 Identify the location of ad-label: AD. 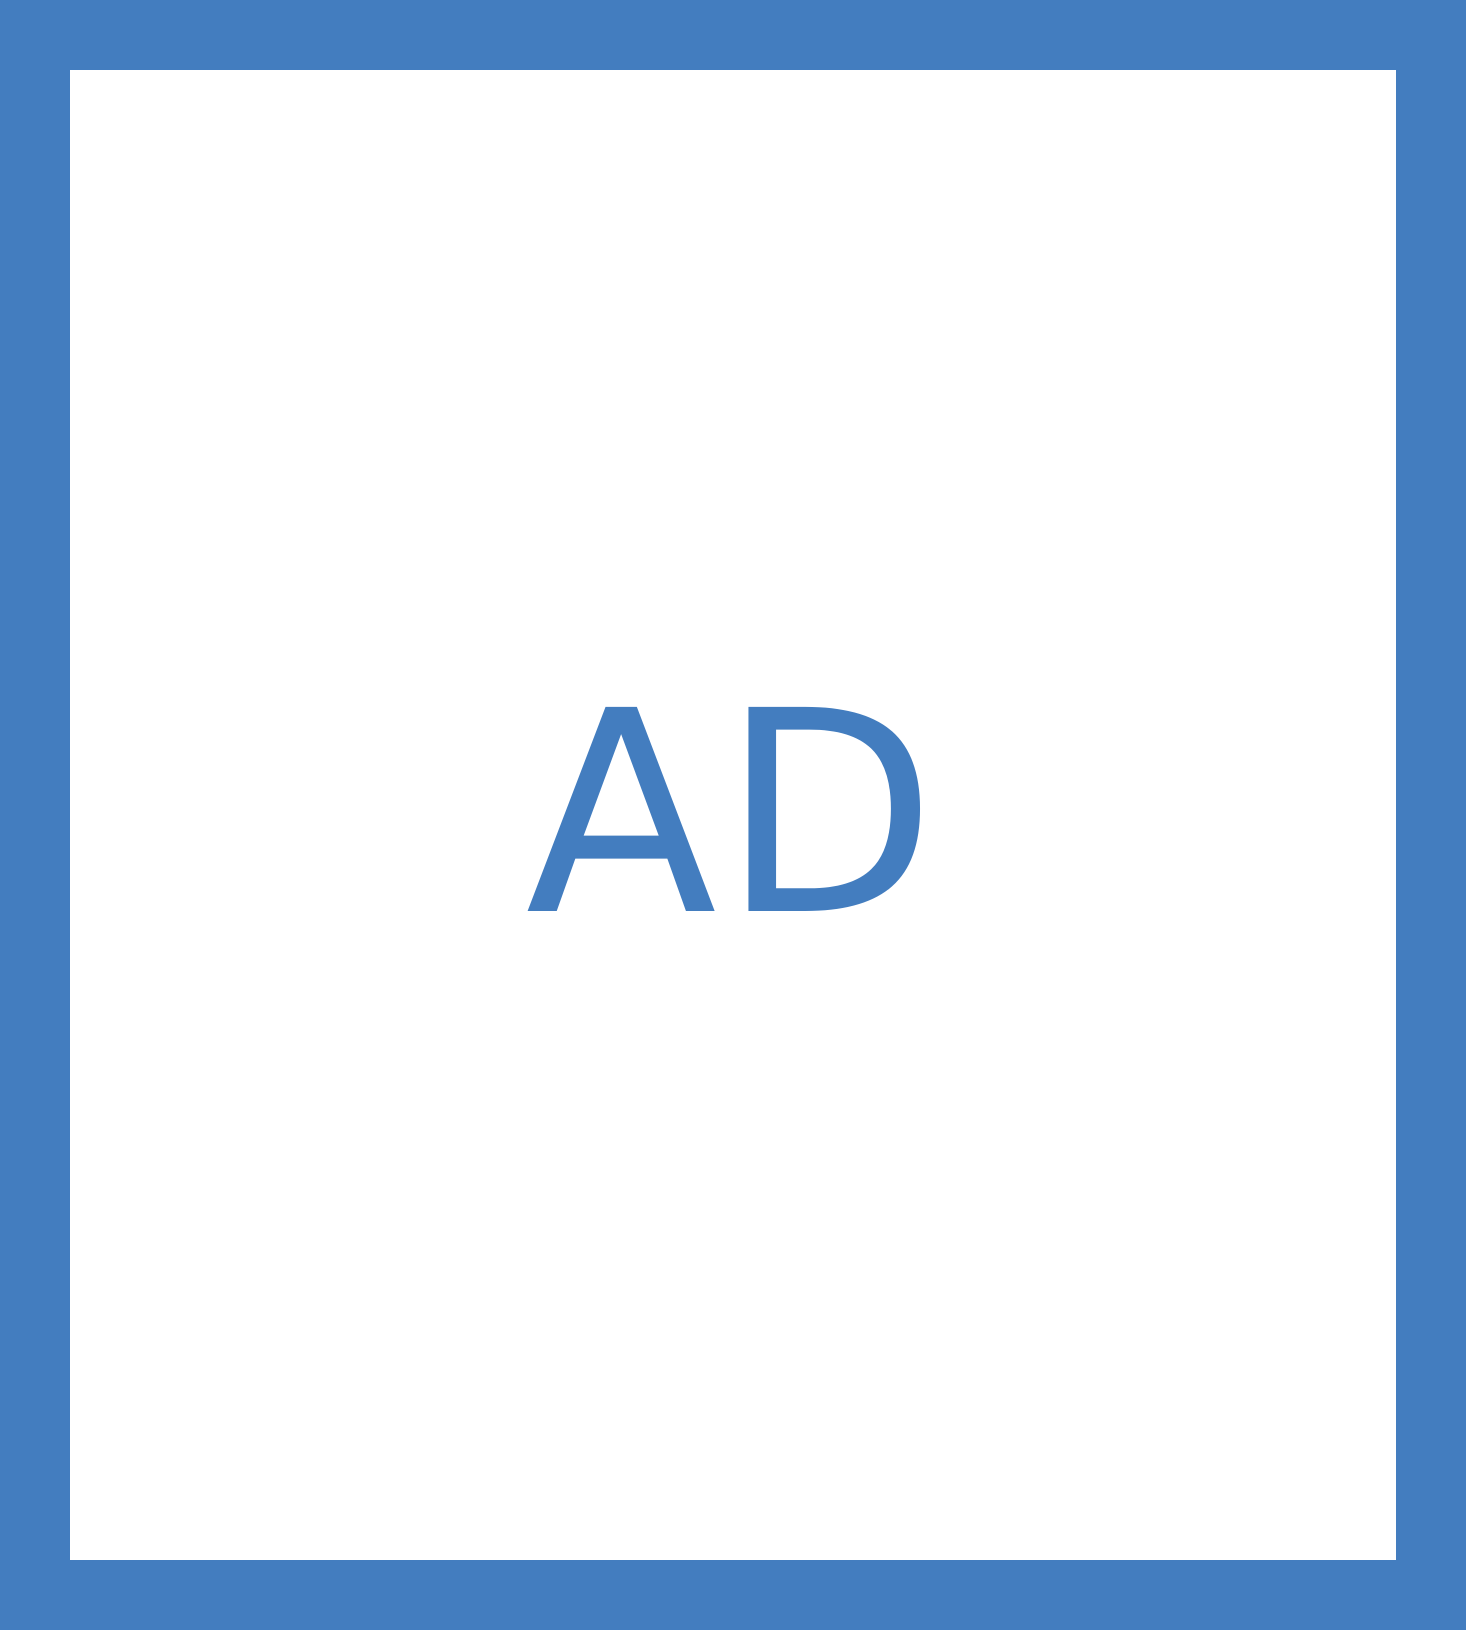
(733, 815).